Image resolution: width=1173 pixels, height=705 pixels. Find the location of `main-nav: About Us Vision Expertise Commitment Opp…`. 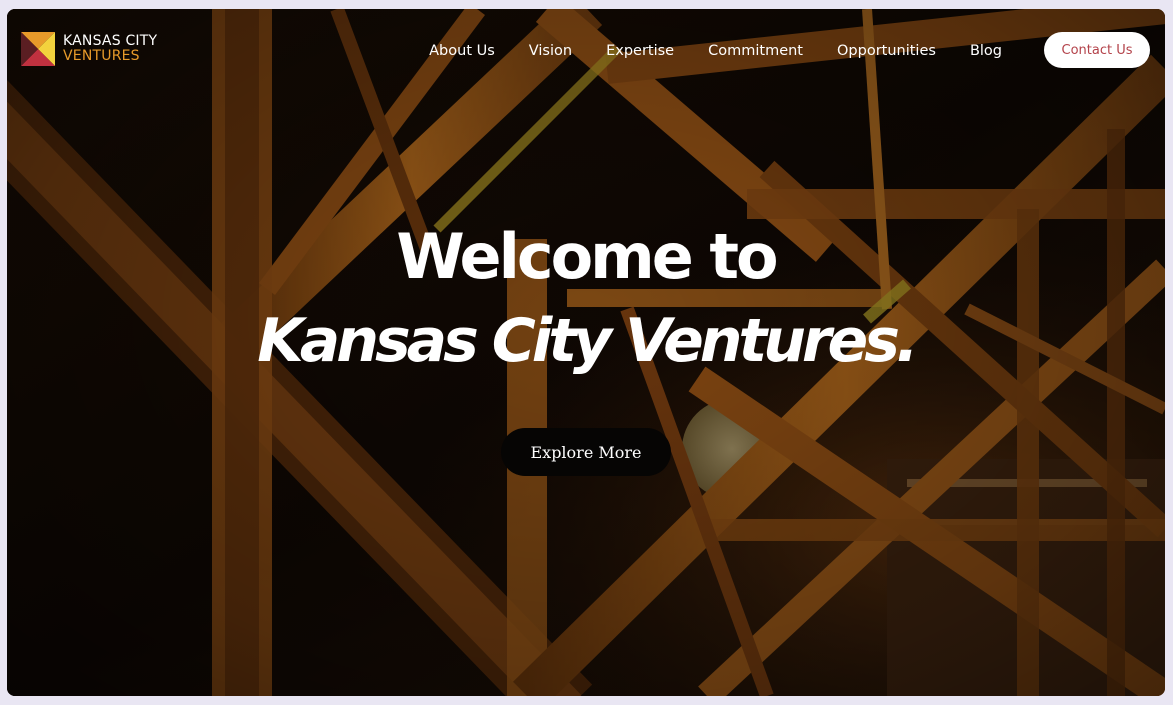

main-nav: About Us Vision Expertise Commitment Opp… is located at coordinates (715, 51).